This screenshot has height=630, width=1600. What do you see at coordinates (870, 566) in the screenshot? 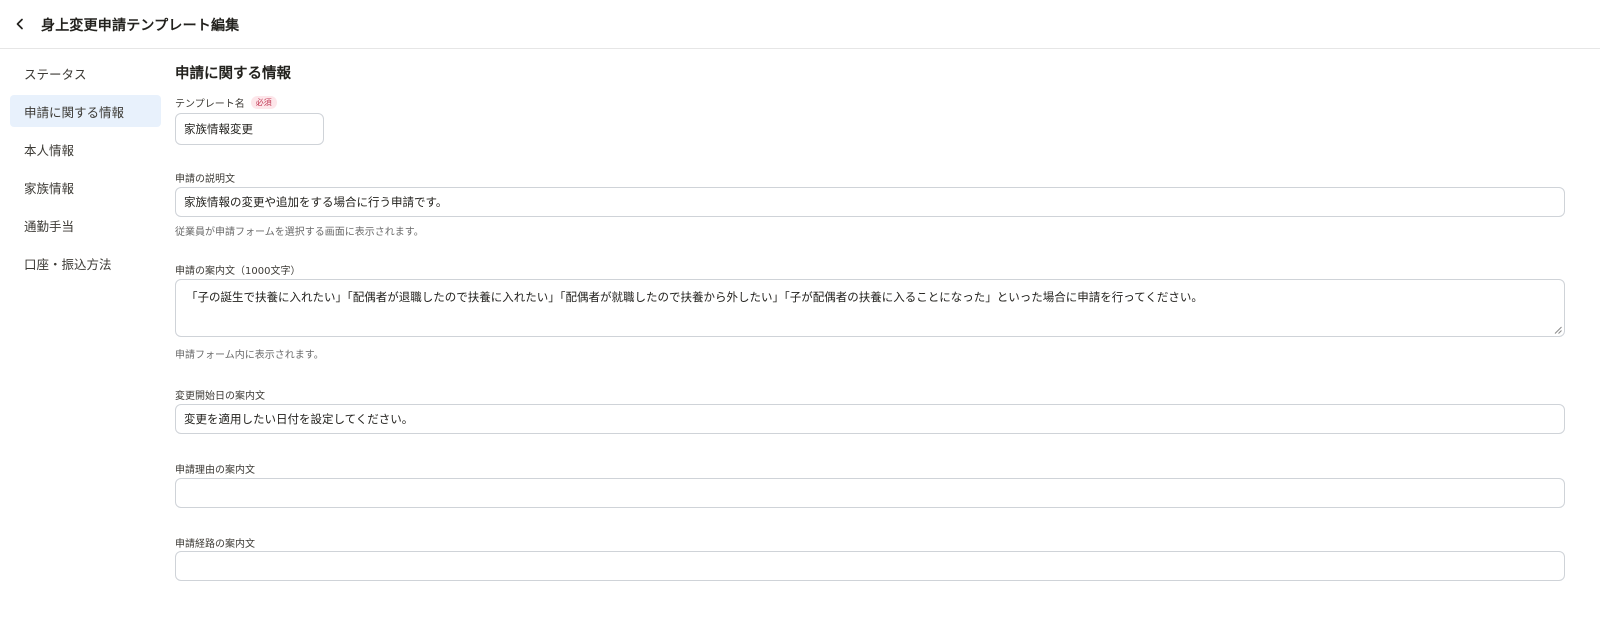
I see `route-guidance-input` at bounding box center [870, 566].